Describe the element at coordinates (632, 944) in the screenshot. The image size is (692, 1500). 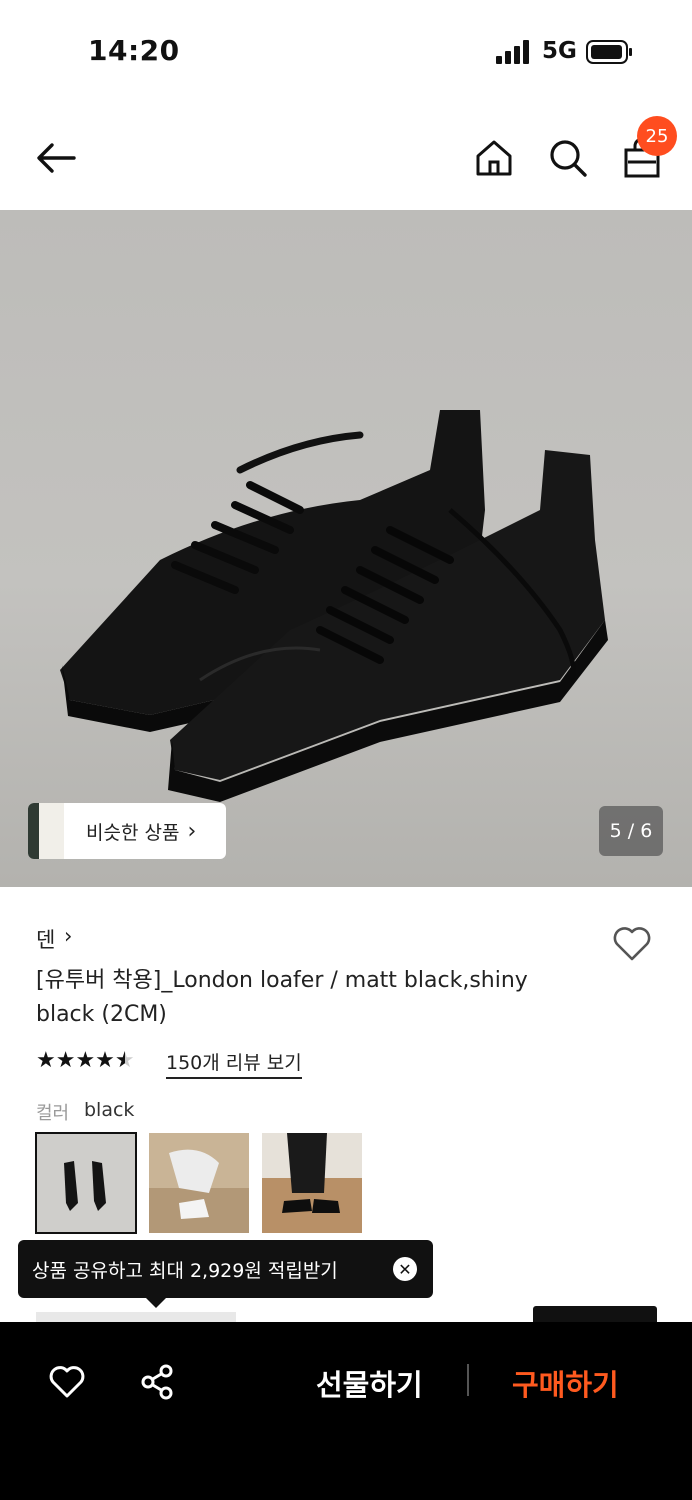
I see `wishlist-heart-icon` at that location.